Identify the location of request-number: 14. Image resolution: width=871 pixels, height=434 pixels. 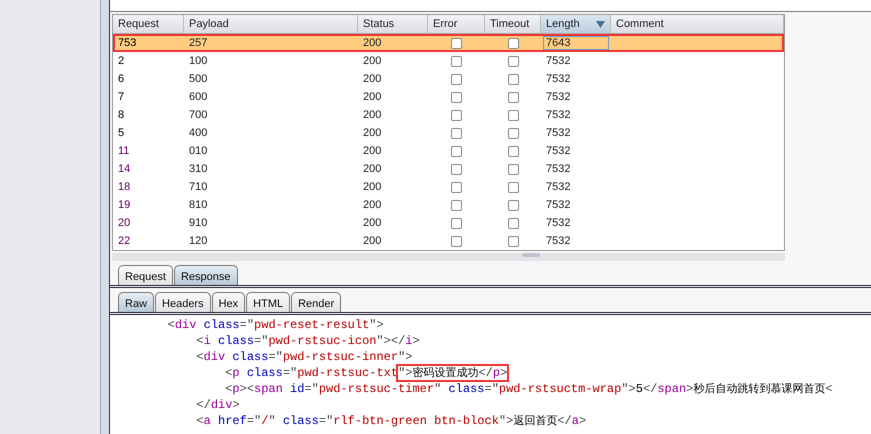
(124, 168).